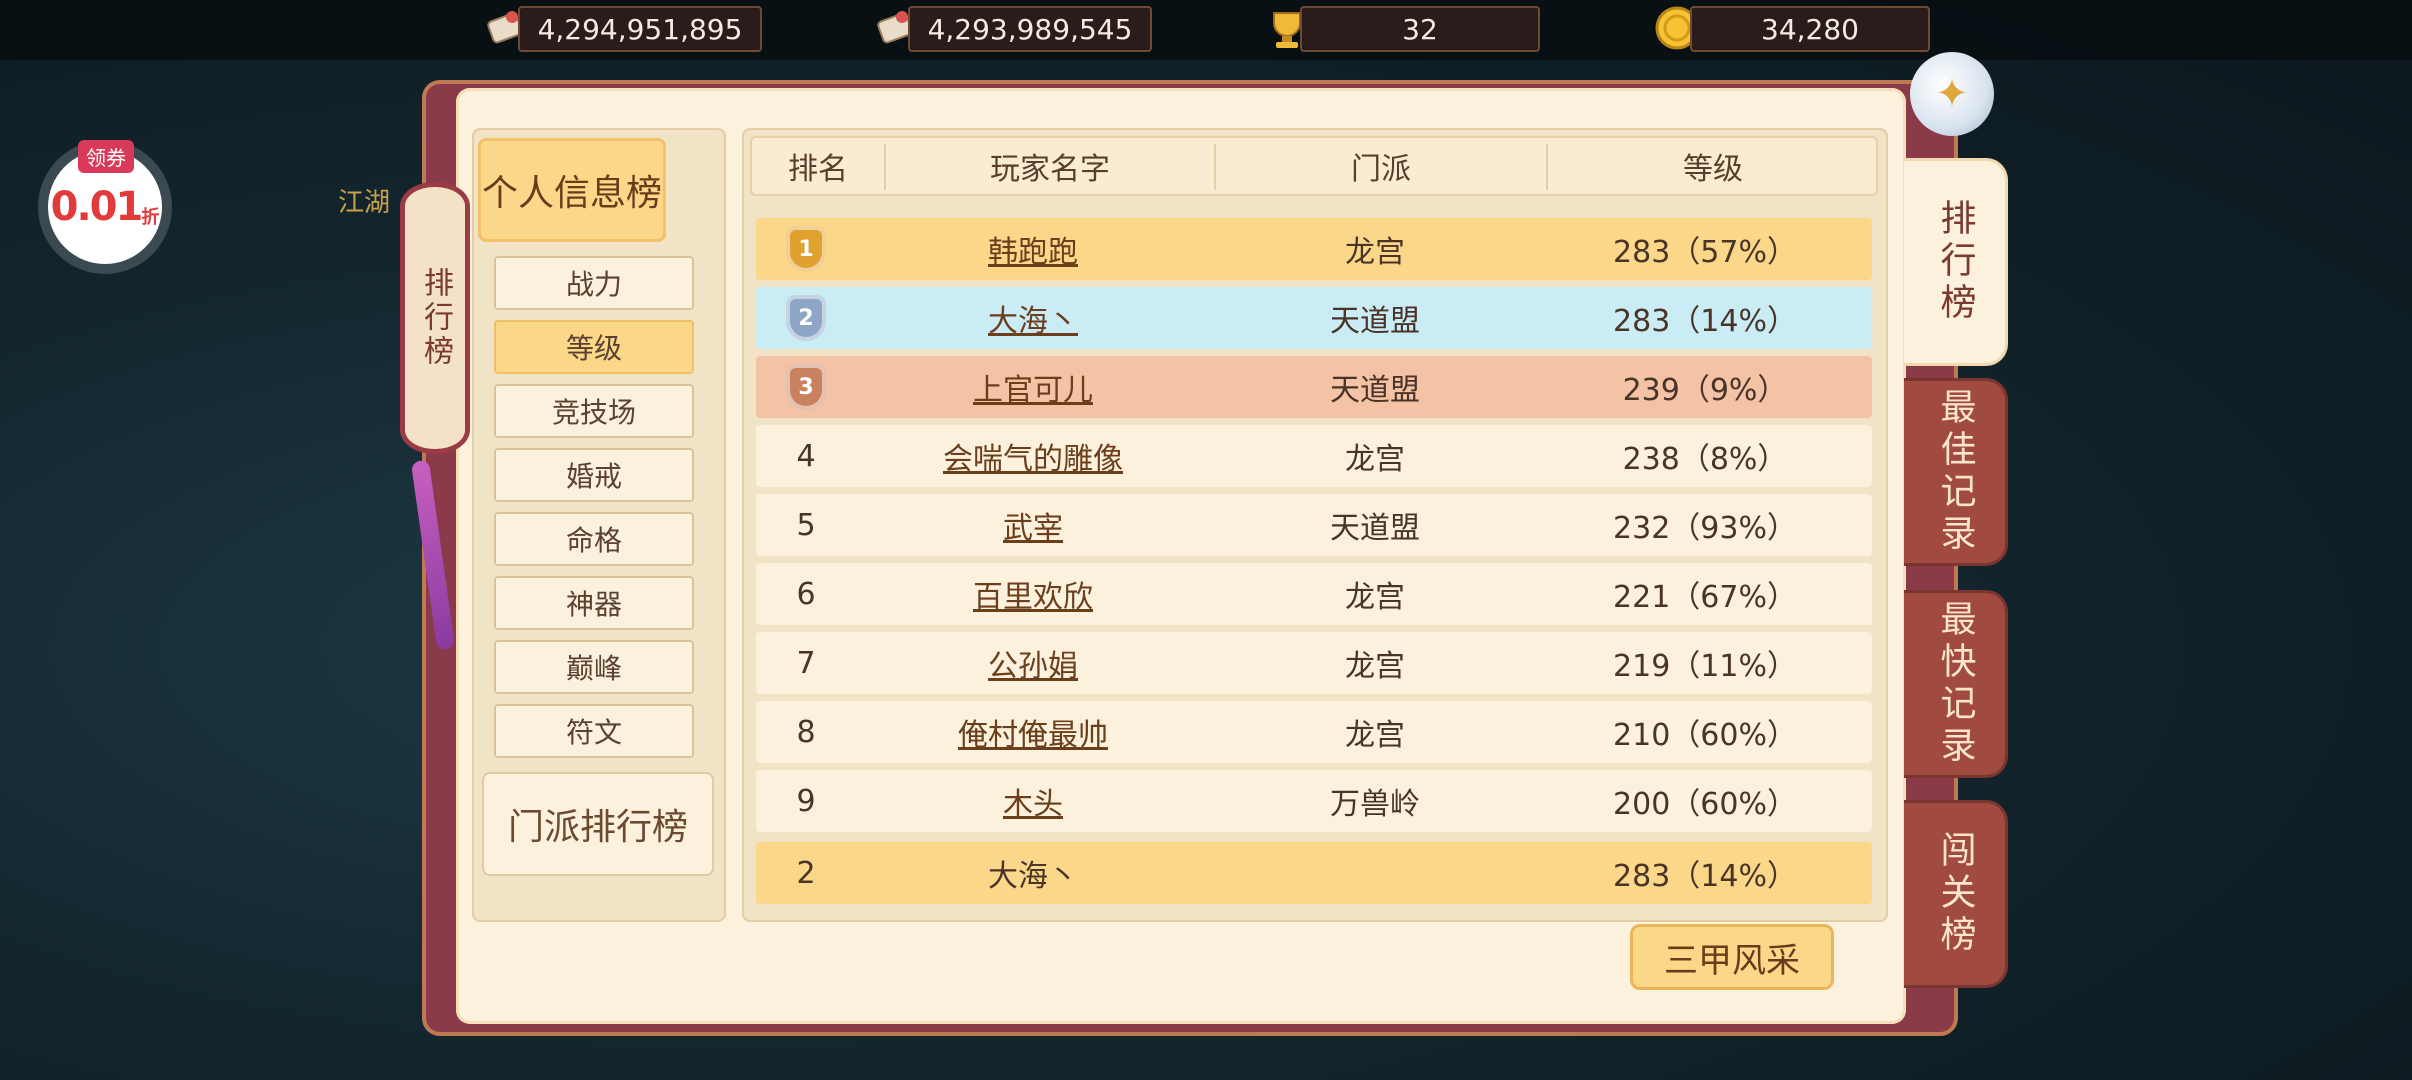  I want to click on header-rank: 排名, so click(818, 169).